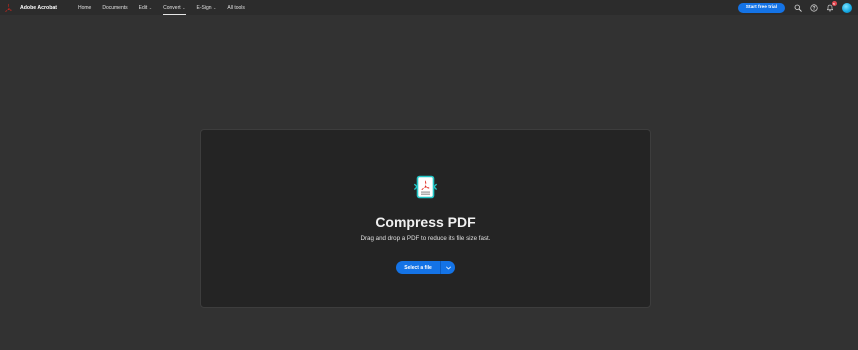 This screenshot has height=350, width=858. Describe the element at coordinates (813, 7) in the screenshot. I see `help-icon` at that location.